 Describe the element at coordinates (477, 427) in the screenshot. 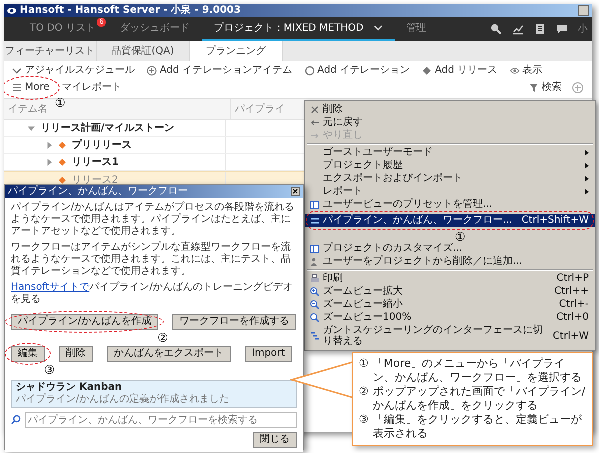

I see `step-text: 「編集」をクリックすると、定義ビューが表示される` at that location.